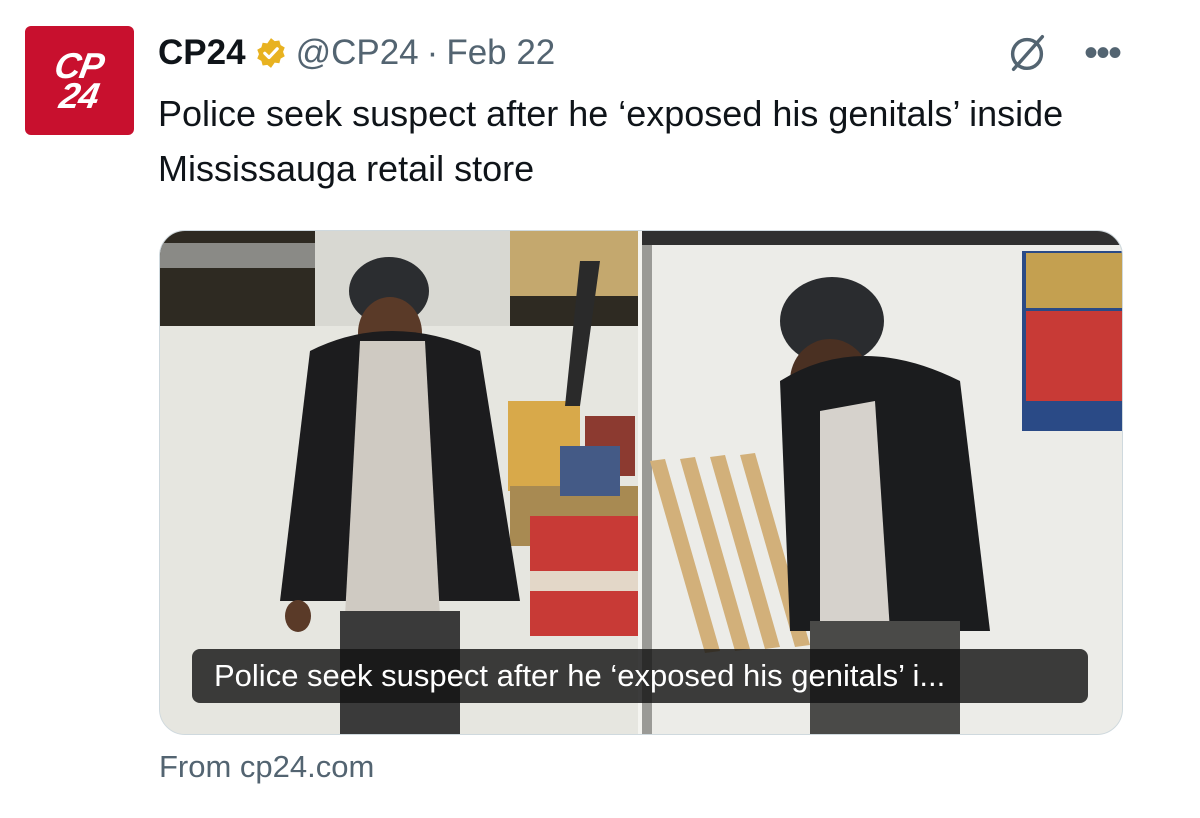  Describe the element at coordinates (500, 53) in the screenshot. I see `tweet-date: Feb 22` at that location.